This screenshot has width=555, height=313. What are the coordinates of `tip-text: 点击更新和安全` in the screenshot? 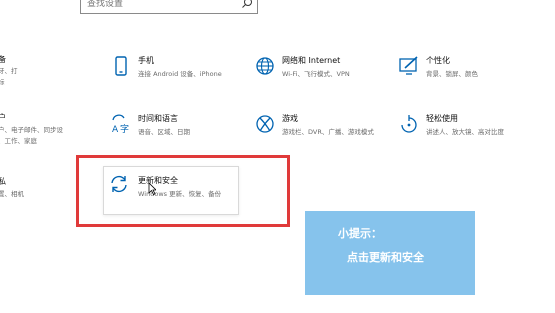 It's located at (385, 257).